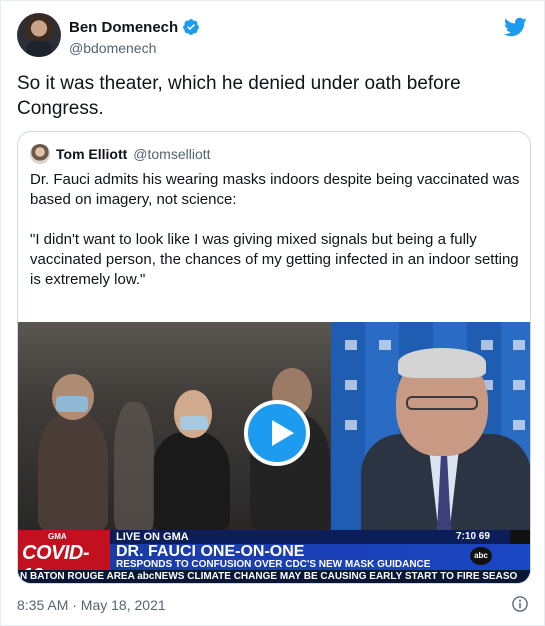 This screenshot has width=545, height=626. I want to click on author-avatar, so click(39, 35).